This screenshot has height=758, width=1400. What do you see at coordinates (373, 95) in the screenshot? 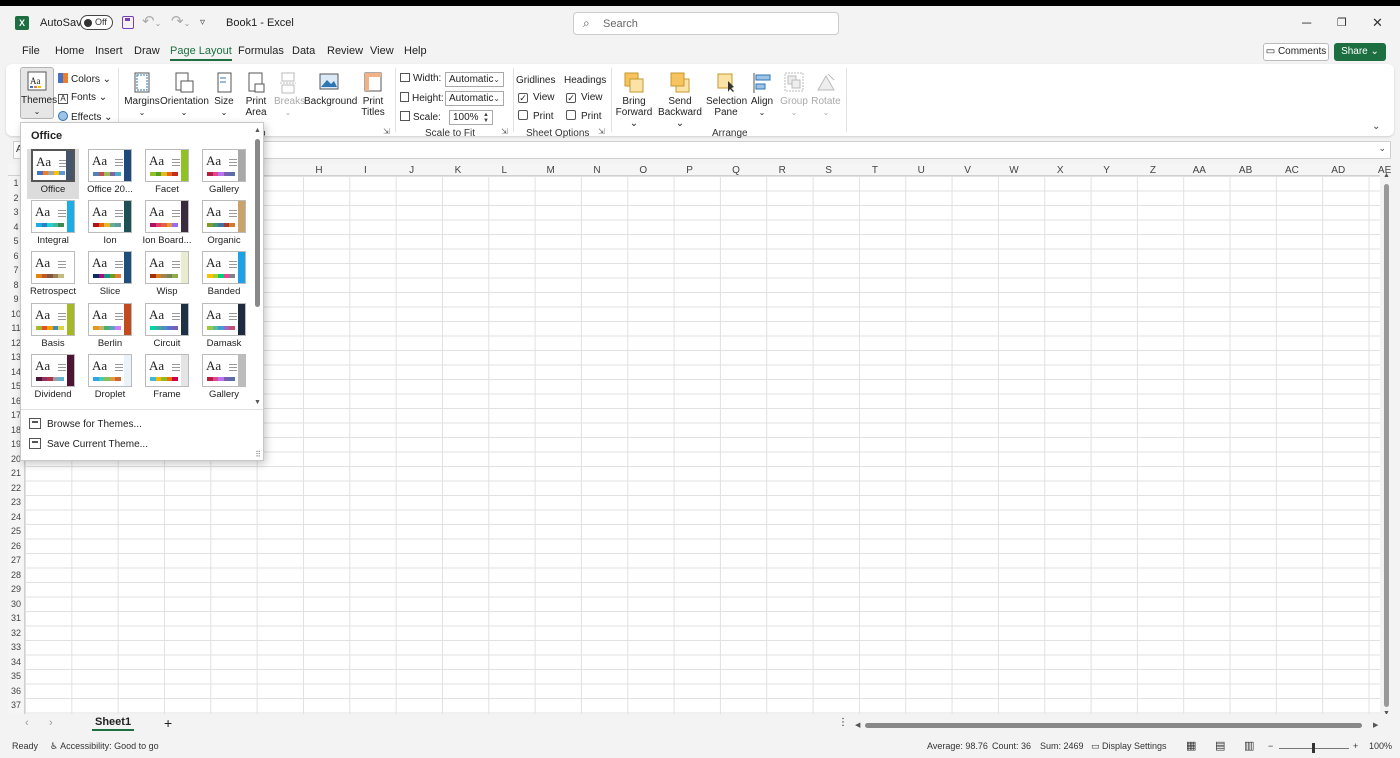
I see `print-titles-button: Print Titles` at bounding box center [373, 95].